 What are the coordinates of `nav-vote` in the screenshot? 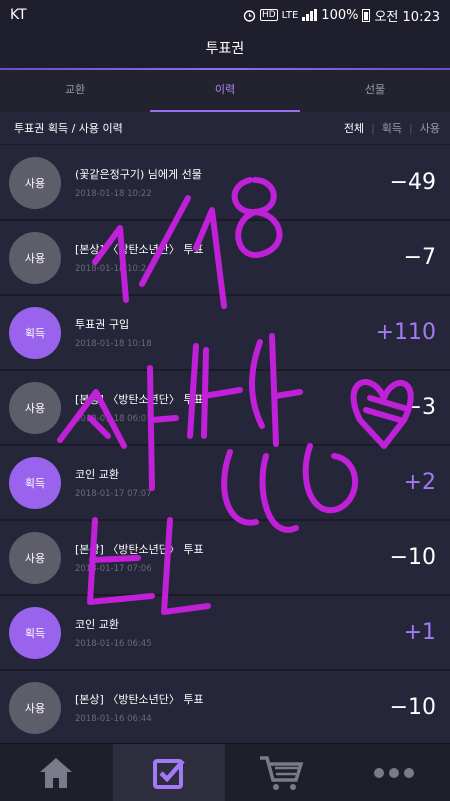 It's located at (169, 772).